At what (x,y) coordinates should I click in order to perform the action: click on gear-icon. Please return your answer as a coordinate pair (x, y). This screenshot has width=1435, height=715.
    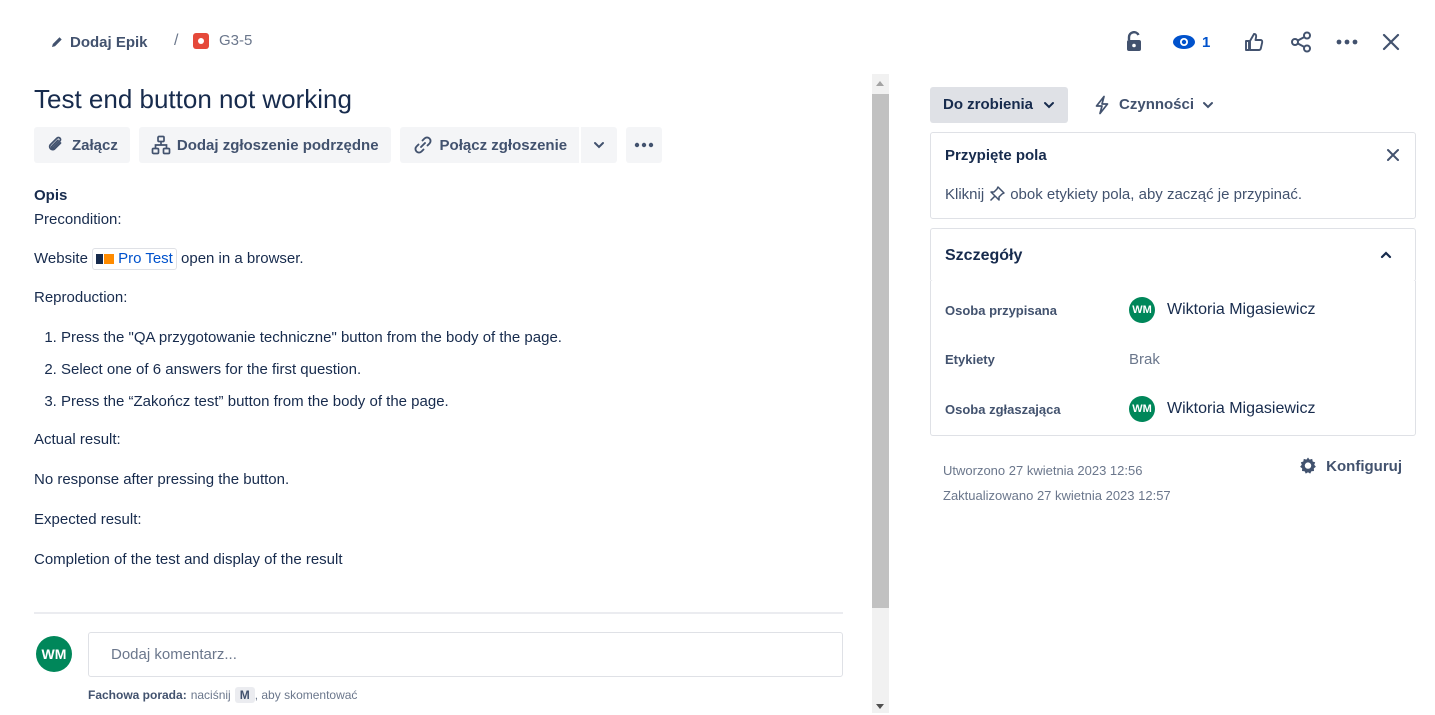
    Looking at the image, I should click on (1308, 465).